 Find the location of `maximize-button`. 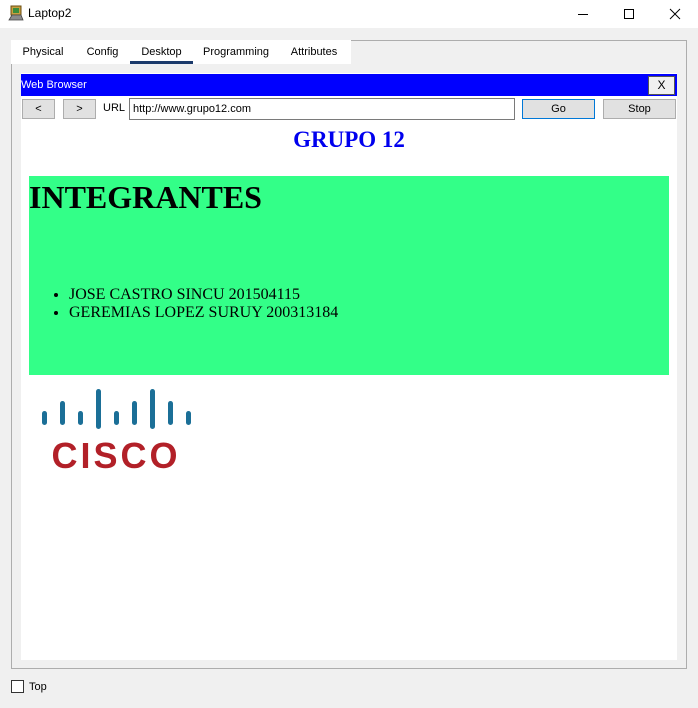

maximize-button is located at coordinates (629, 14).